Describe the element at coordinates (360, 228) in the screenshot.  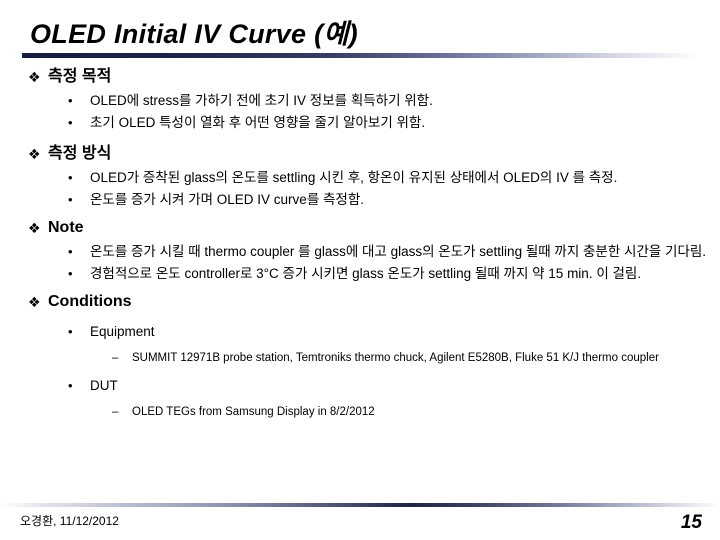
I see `section-heading: ❖ Note` at that location.